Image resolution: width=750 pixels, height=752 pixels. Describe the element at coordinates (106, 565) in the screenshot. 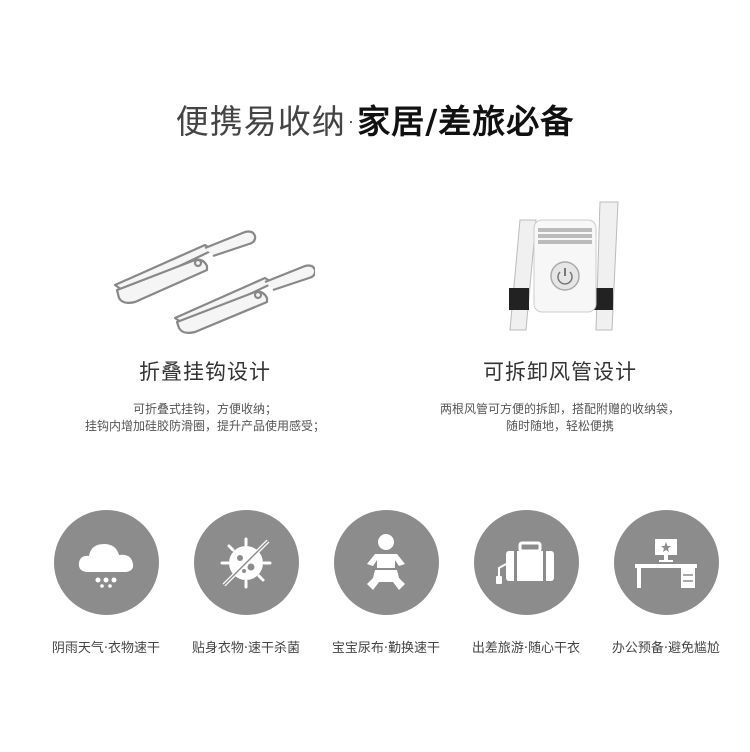

I see `cloud-rain-icon` at that location.